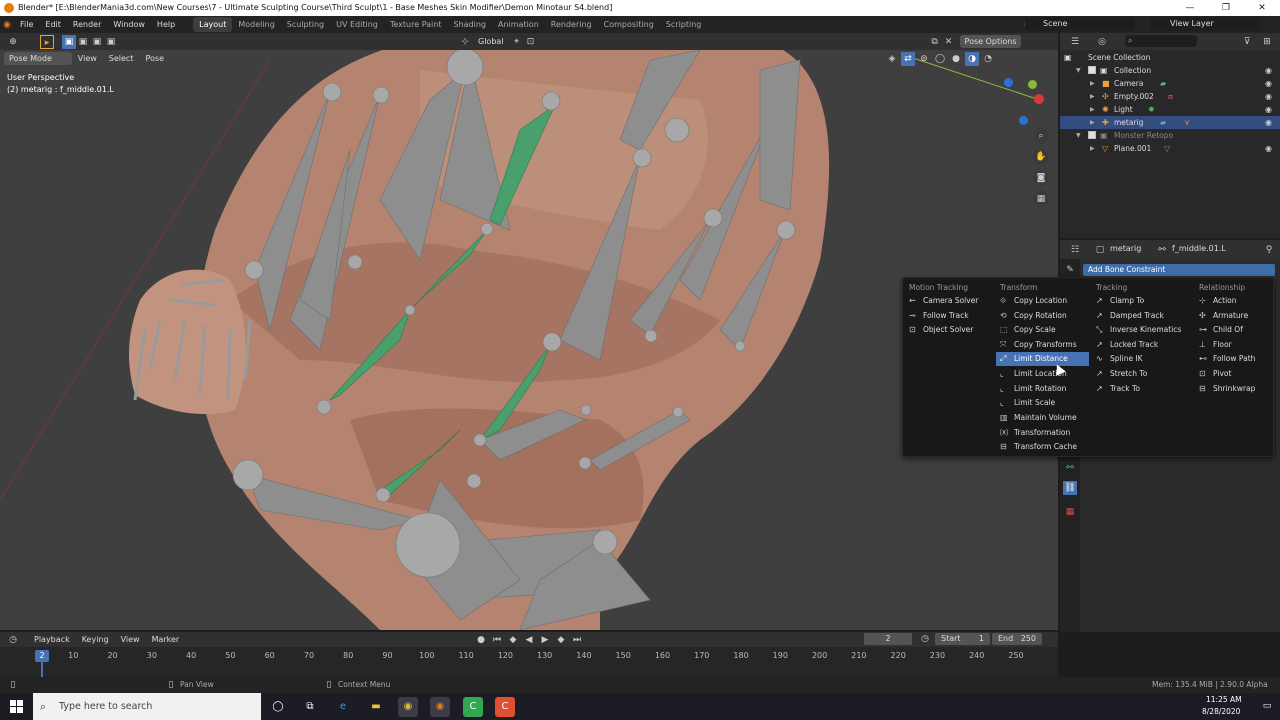  What do you see at coordinates (416, 24) in the screenshot?
I see `tab-texture-paint: Texture Paint` at bounding box center [416, 24].